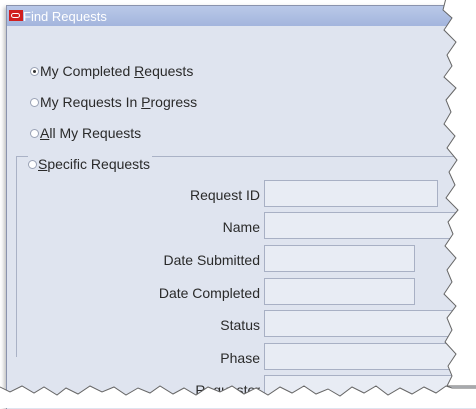 This screenshot has height=409, width=476. Describe the element at coordinates (117, 71) in the screenshot. I see `radio-label: My Completed Requests` at that location.